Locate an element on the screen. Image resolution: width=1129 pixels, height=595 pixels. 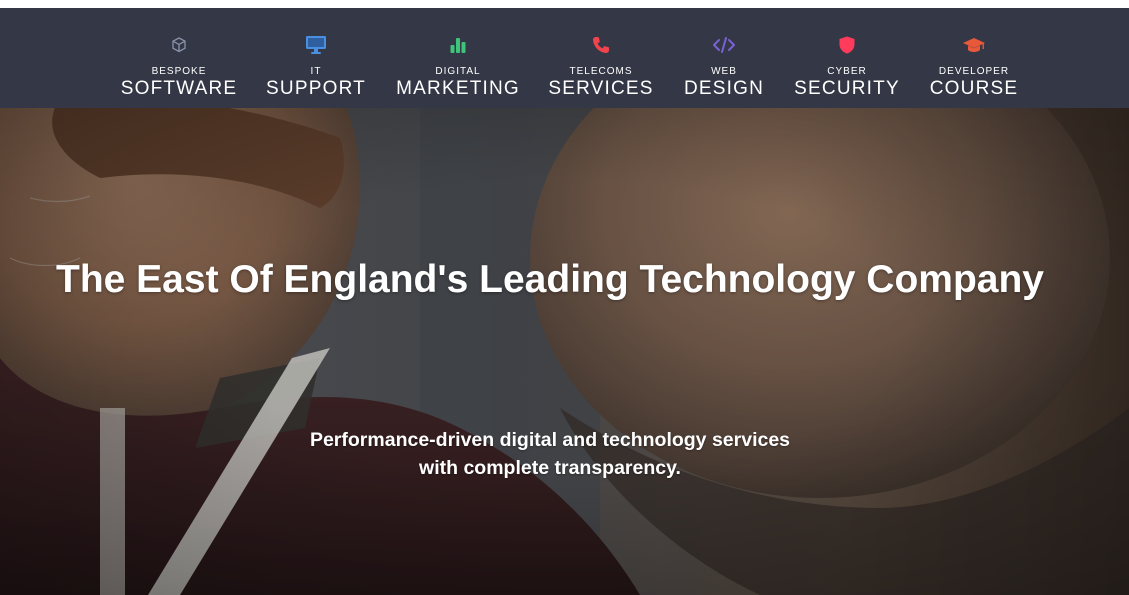
nav-item-label-big: DESIGN is located at coordinates (724, 88).